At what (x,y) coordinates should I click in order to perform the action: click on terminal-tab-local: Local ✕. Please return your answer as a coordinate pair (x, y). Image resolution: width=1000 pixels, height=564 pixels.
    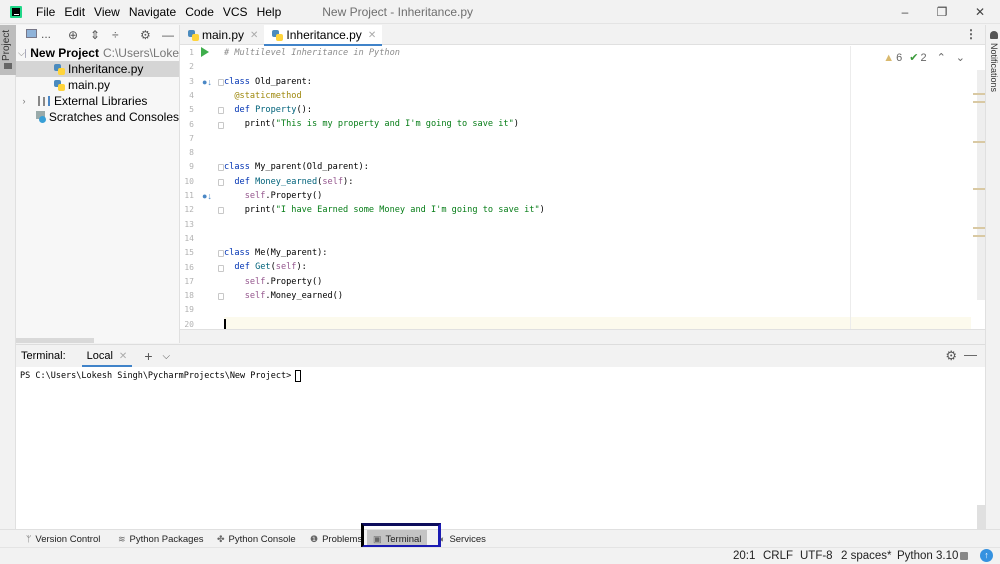
    Looking at the image, I should click on (107, 356).